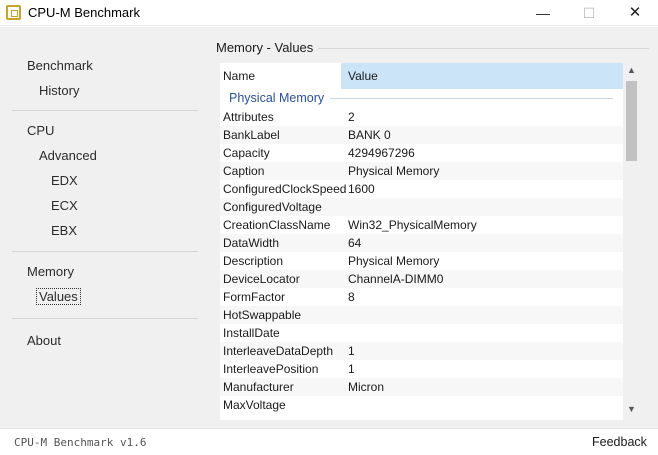 Image resolution: width=658 pixels, height=455 pixels. I want to click on scroll-thumb, so click(631, 121).